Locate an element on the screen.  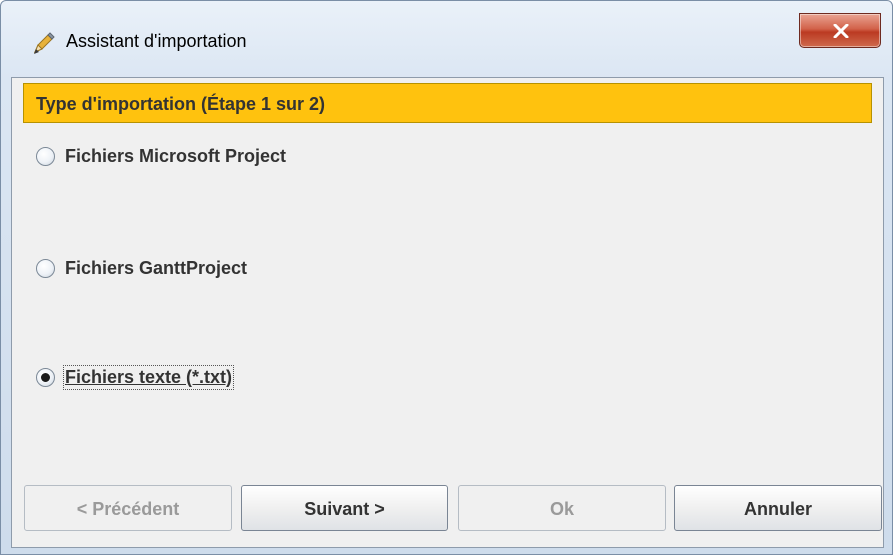
close-button is located at coordinates (840, 30).